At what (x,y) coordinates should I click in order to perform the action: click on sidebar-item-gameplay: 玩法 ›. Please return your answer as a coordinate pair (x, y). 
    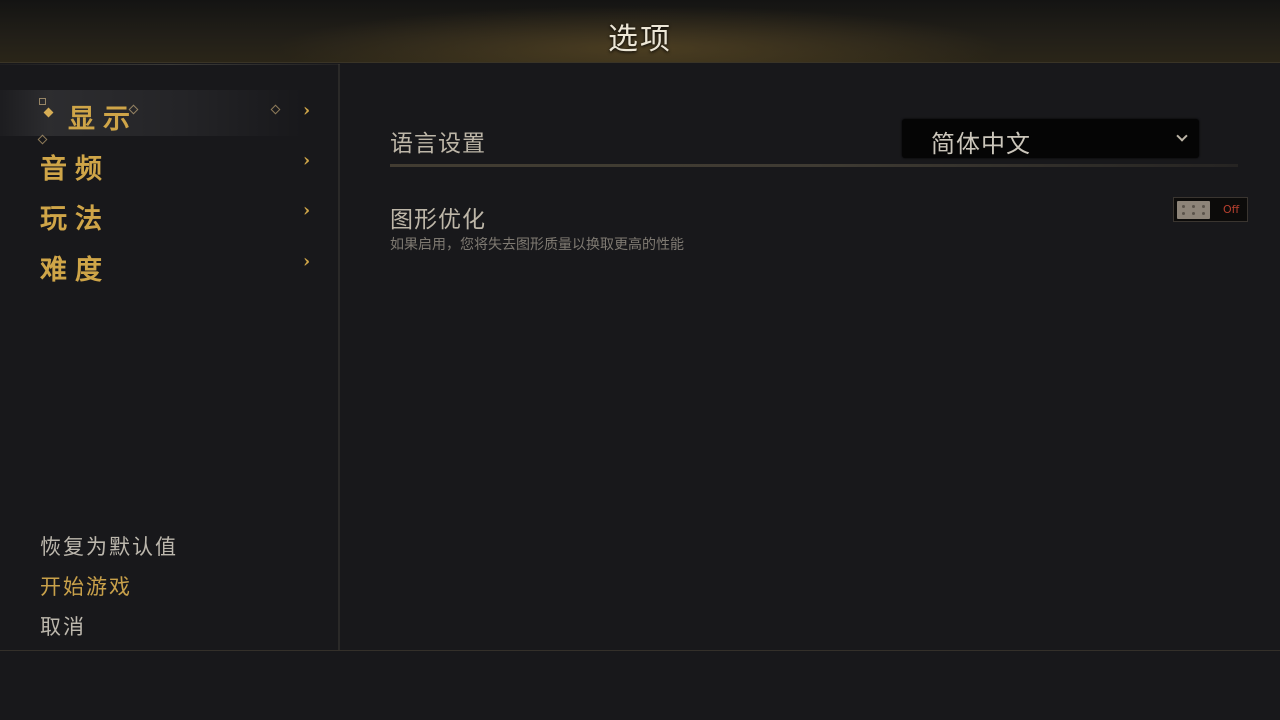
    Looking at the image, I should click on (169, 213).